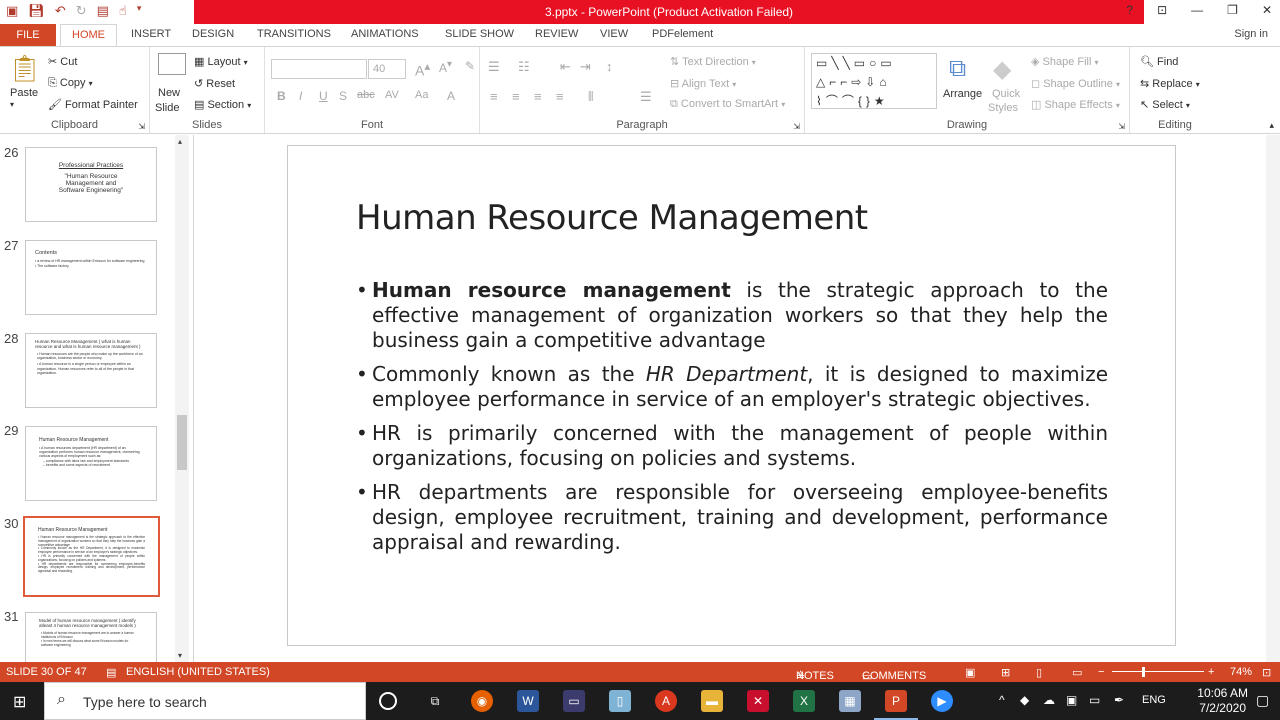 This screenshot has height=720, width=1280. What do you see at coordinates (24, 68) in the screenshot?
I see `paste-icon: 📋︎` at bounding box center [24, 68].